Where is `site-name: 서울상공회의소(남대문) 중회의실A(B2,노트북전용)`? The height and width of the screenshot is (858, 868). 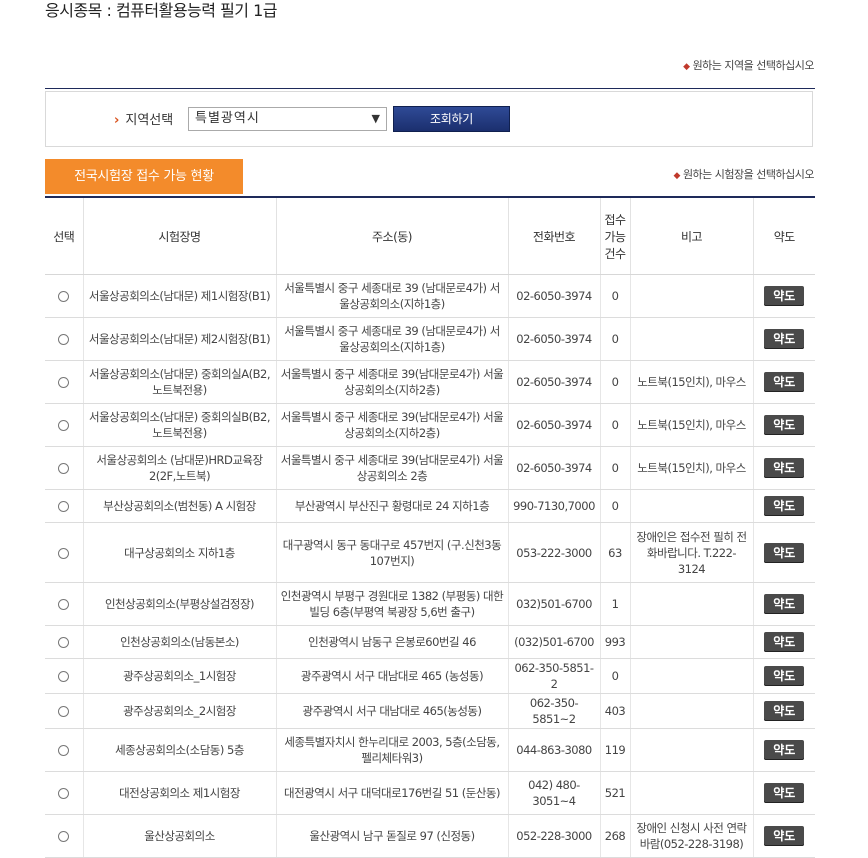 site-name: 서울상공회의소(남대문) 중회의실A(B2,노트북전용) is located at coordinates (179, 382).